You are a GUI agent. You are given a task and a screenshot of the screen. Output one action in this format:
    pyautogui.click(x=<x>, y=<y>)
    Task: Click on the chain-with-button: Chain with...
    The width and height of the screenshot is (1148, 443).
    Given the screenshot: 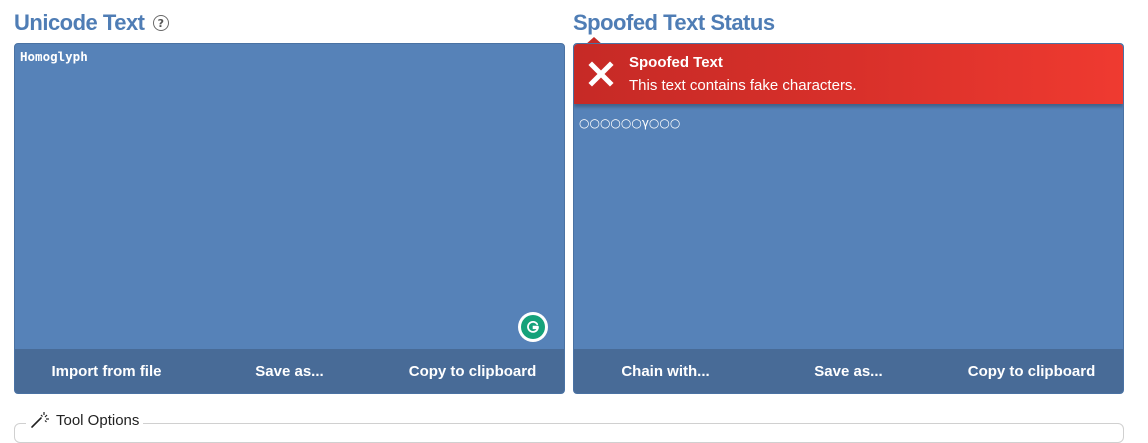 What is the action you would take?
    pyautogui.click(x=665, y=371)
    